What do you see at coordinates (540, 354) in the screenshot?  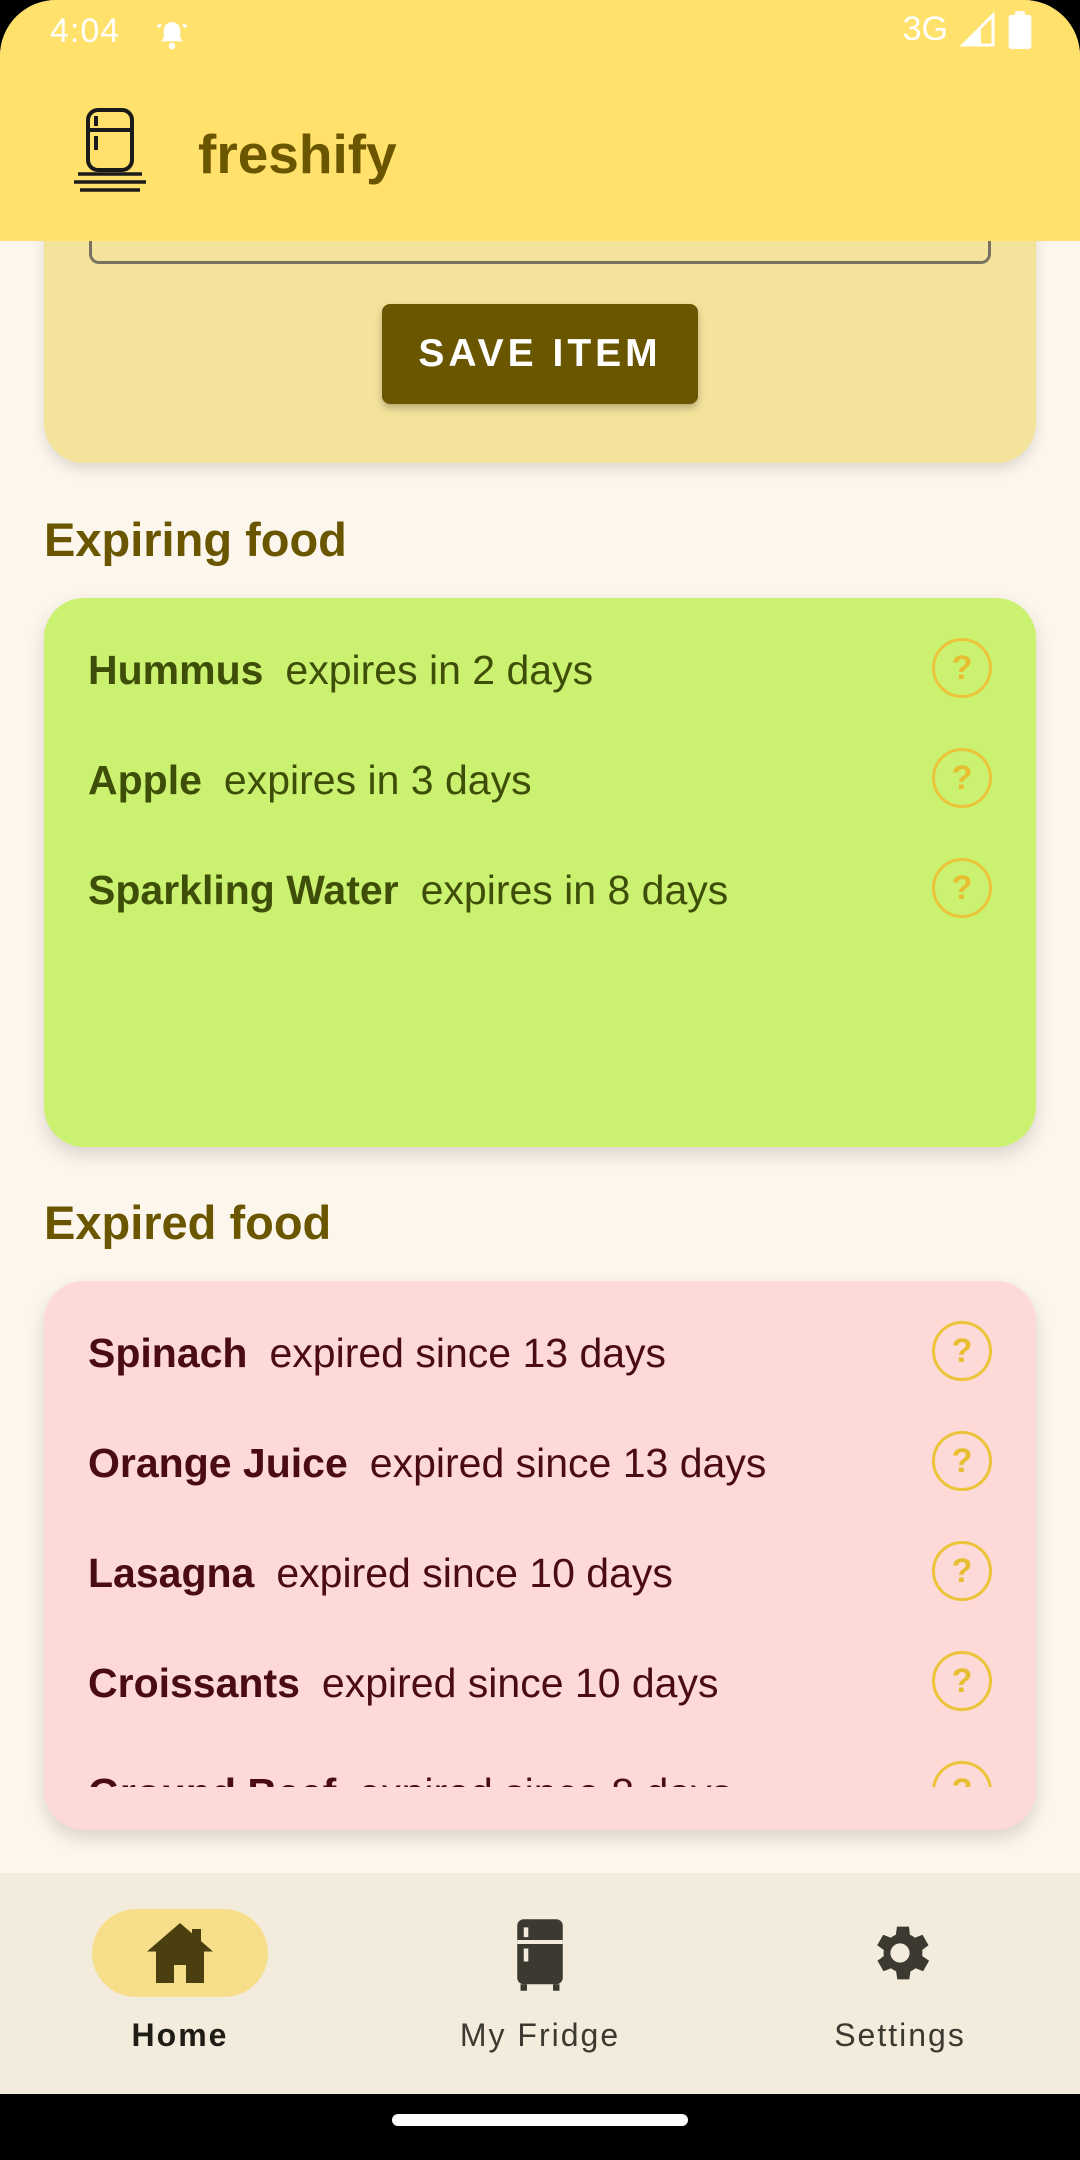 I see `save-item-button: SAVE ITEM` at bounding box center [540, 354].